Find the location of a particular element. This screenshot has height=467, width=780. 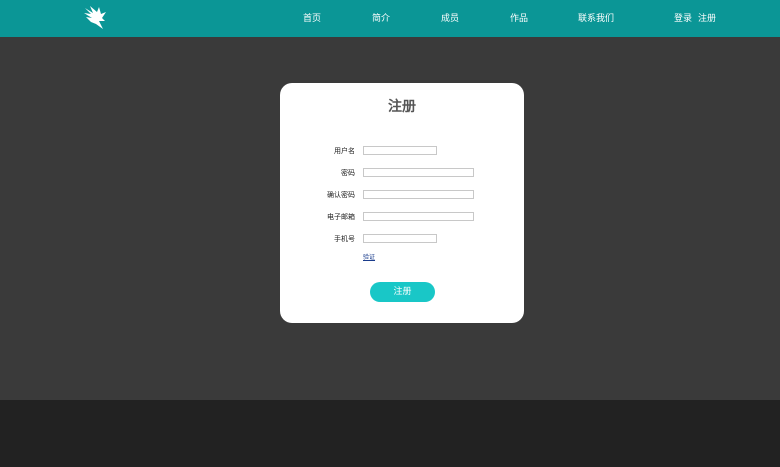

page-footer is located at coordinates (390, 433).